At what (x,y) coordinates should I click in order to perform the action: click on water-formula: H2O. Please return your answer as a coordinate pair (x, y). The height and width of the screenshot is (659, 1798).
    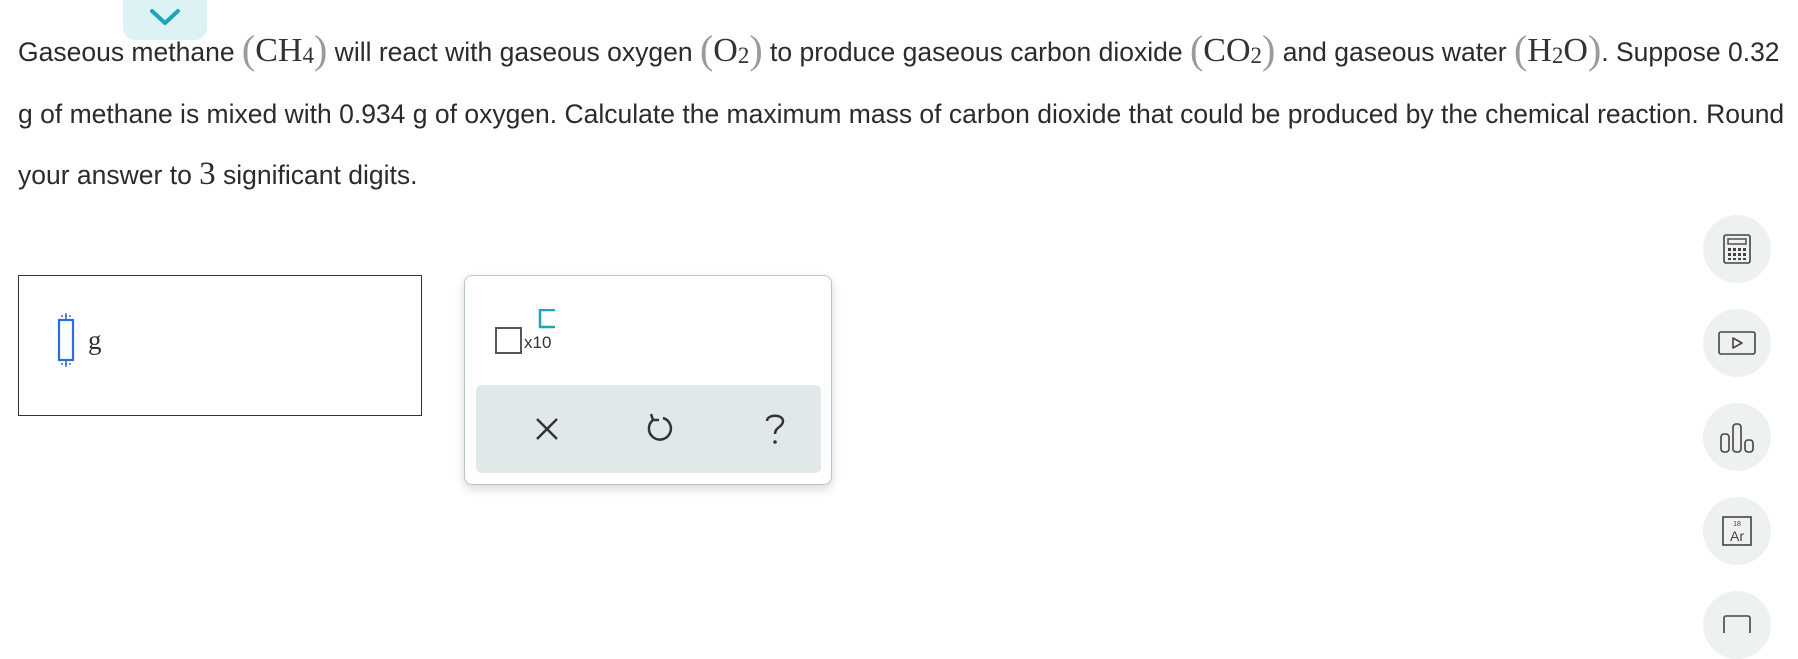
    Looking at the image, I should click on (1557, 50).